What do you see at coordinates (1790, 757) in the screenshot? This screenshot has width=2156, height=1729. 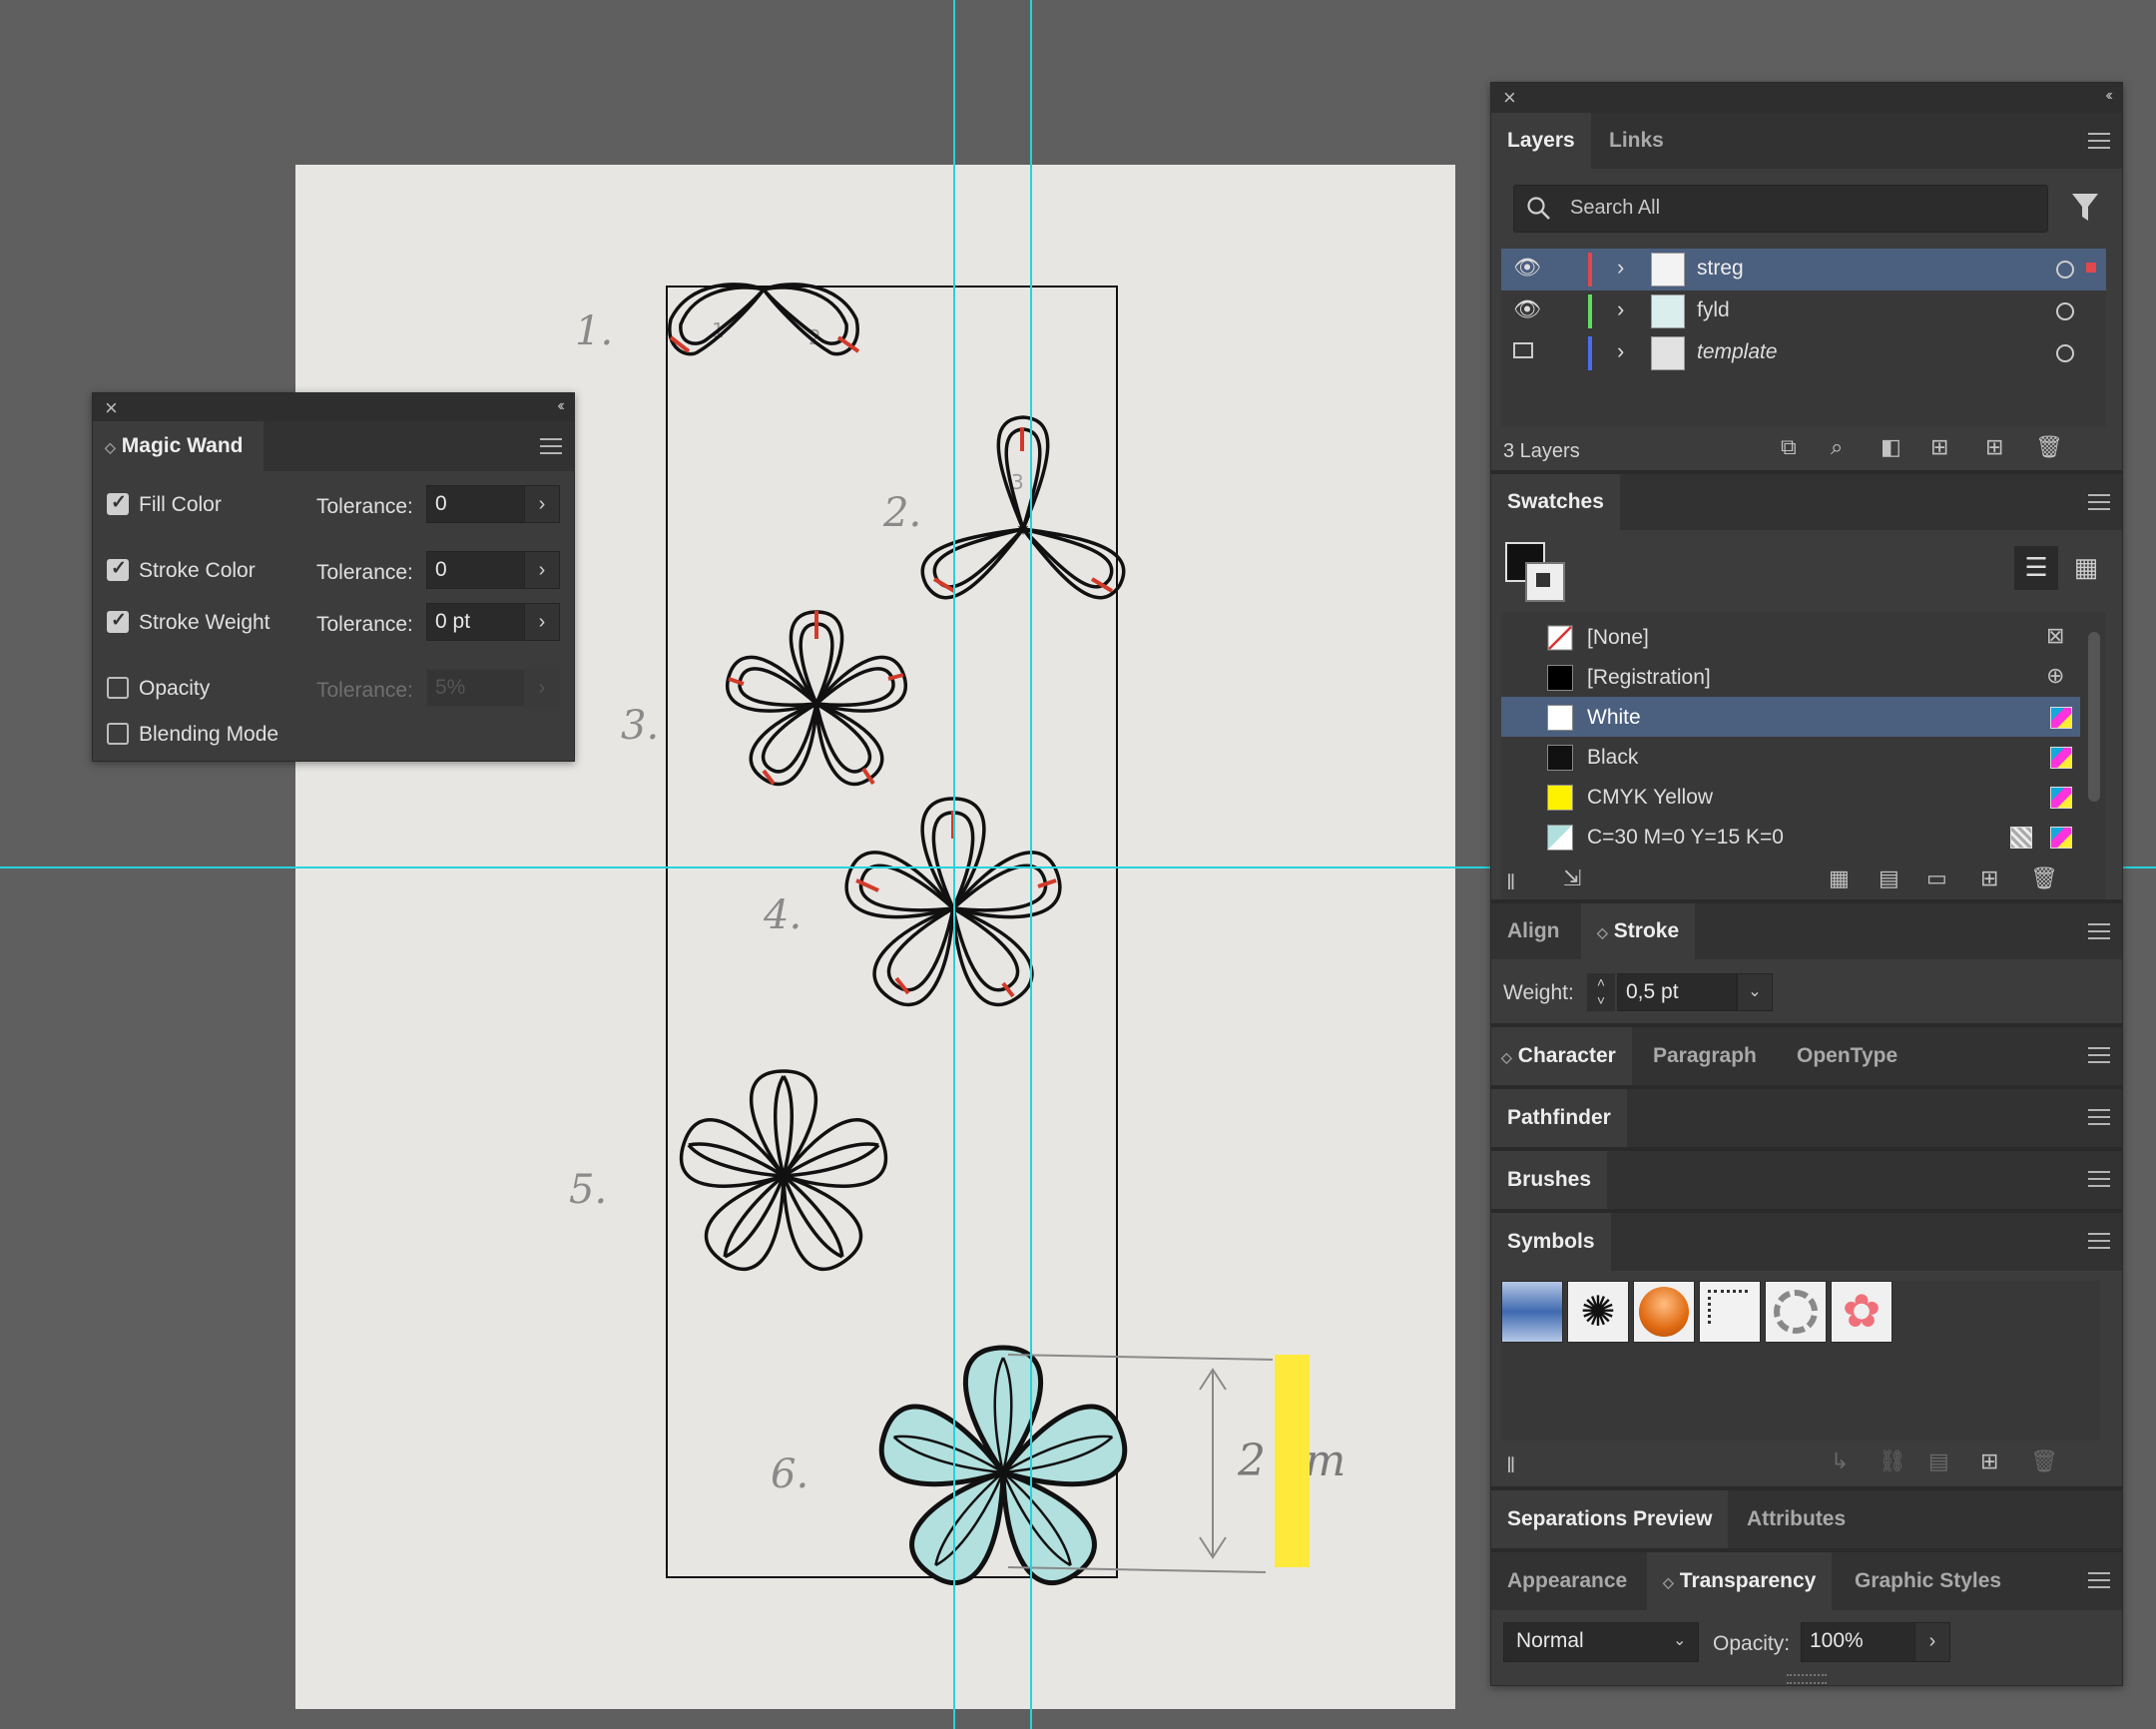 I see `swatch-black: Black` at bounding box center [1790, 757].